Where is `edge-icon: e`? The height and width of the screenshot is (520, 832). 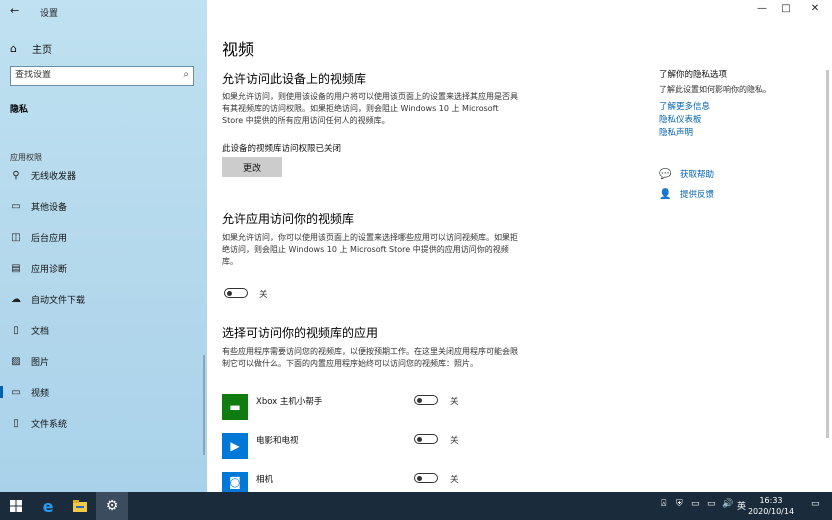 edge-icon: e is located at coordinates (48, 506).